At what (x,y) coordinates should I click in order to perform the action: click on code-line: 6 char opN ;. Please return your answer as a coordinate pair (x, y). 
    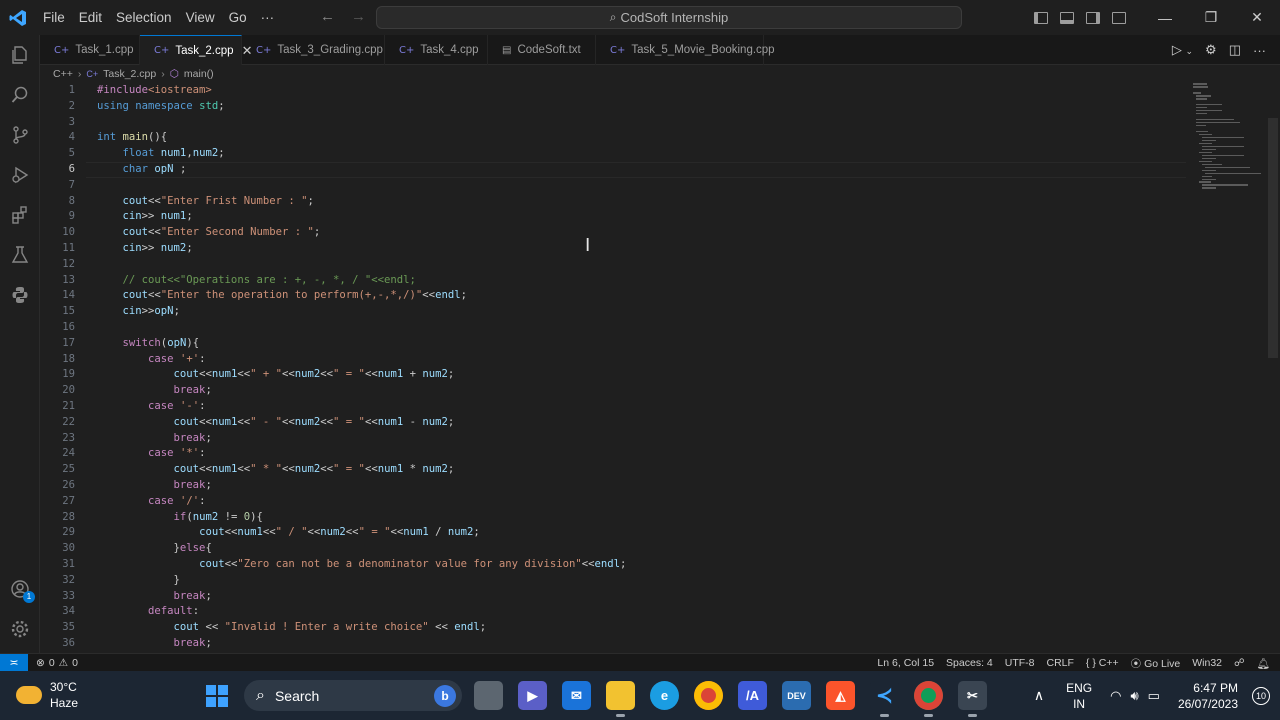
    Looking at the image, I should click on (654, 170).